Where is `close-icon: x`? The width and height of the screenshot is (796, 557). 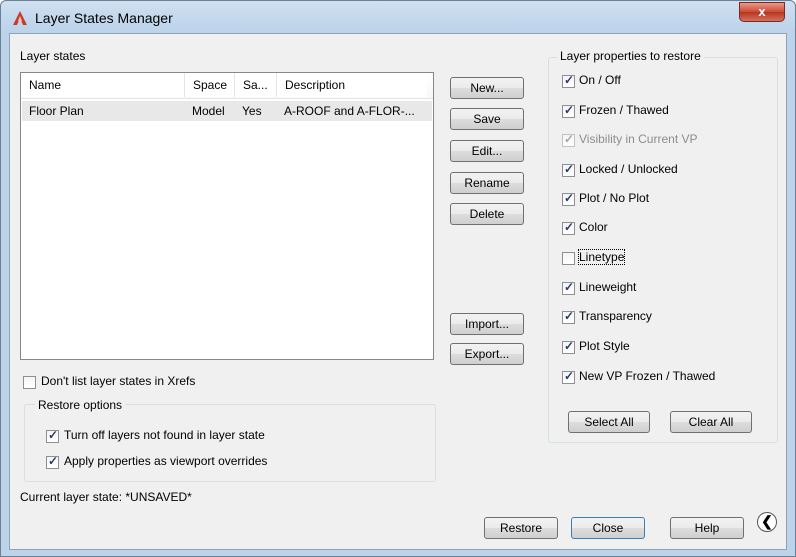 close-icon: x is located at coordinates (762, 11).